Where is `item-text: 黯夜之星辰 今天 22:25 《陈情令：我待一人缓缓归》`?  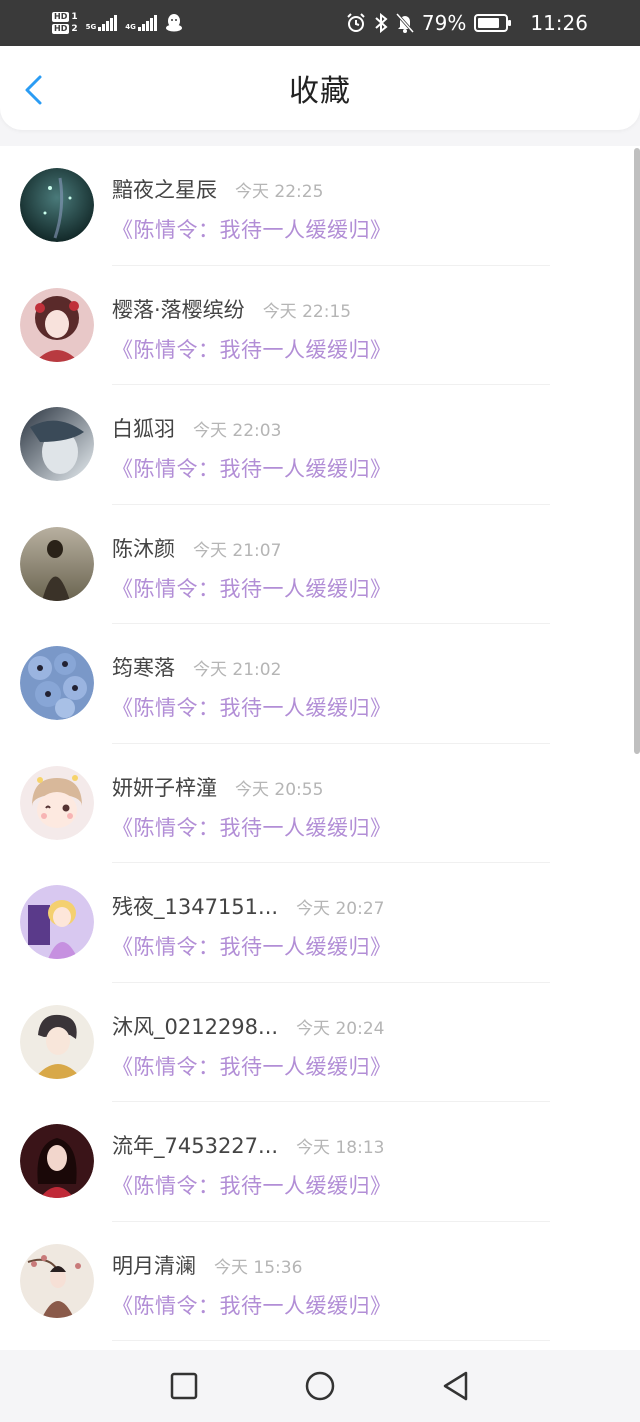
item-text: 黯夜之星辰 今天 22:25 《陈情令：我待一人缓缓归》 is located at coordinates (252, 209).